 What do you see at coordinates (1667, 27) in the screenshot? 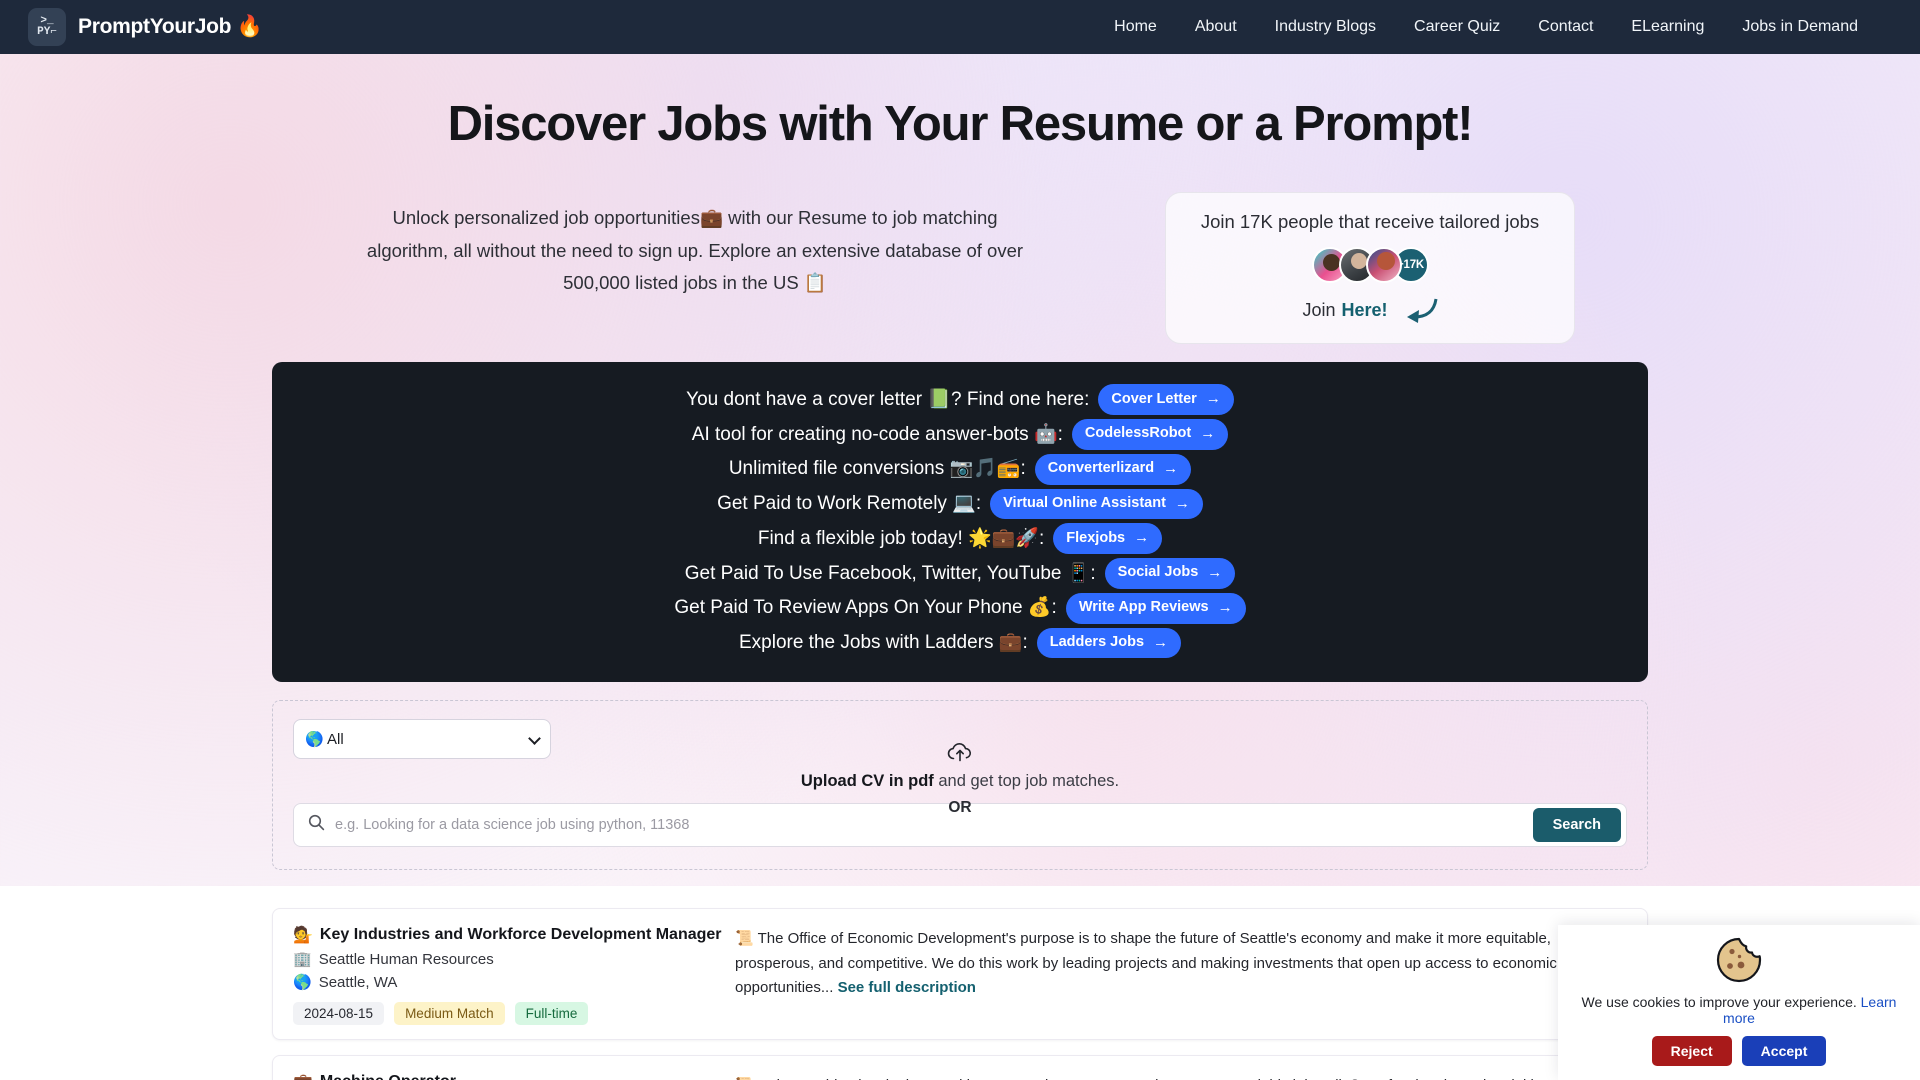
I see `nav-link-elearning: ELearning` at bounding box center [1667, 27].